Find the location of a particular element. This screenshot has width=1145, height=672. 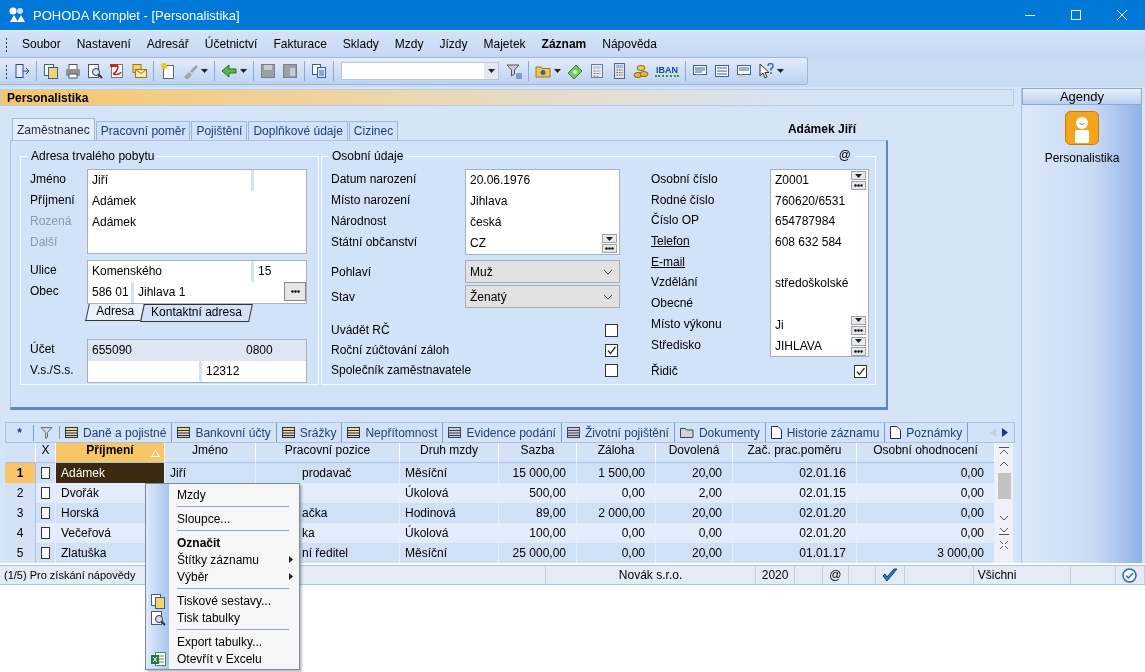

field-link: Telefon is located at coordinates (710, 241).